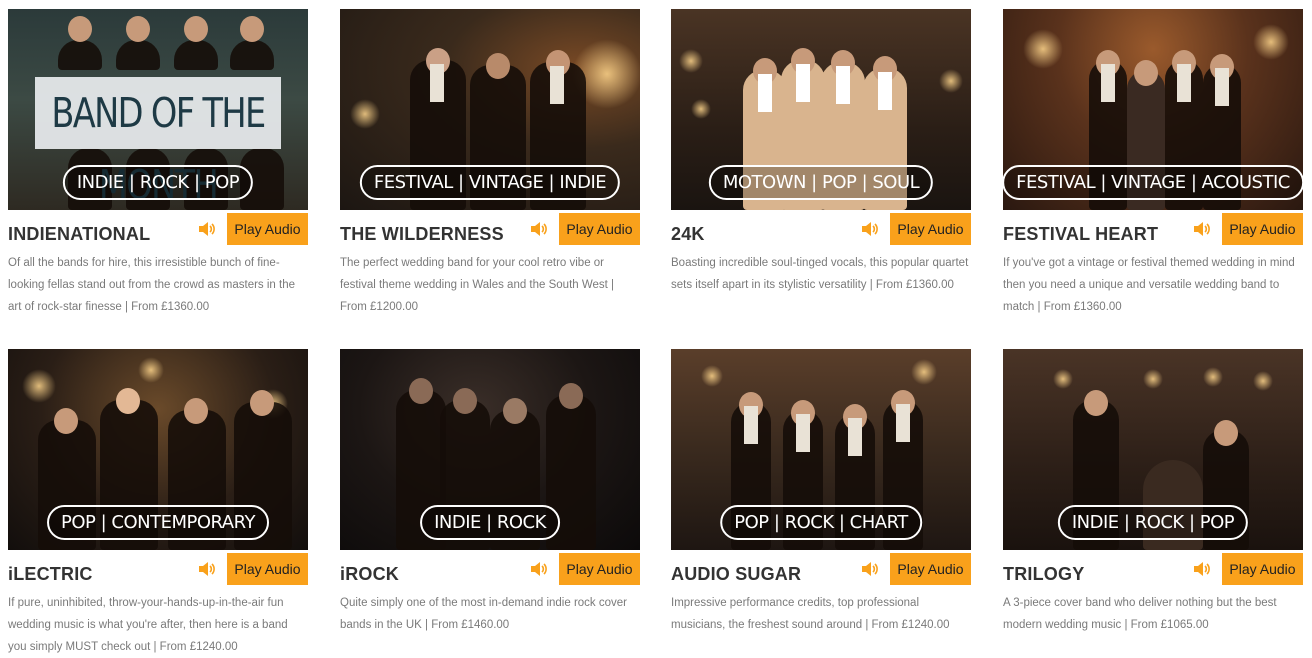 The height and width of the screenshot is (658, 1312). What do you see at coordinates (1153, 182) in the screenshot?
I see `genre-tag: FESTIVAL | VINTAGE | ACOUSTIC` at bounding box center [1153, 182].